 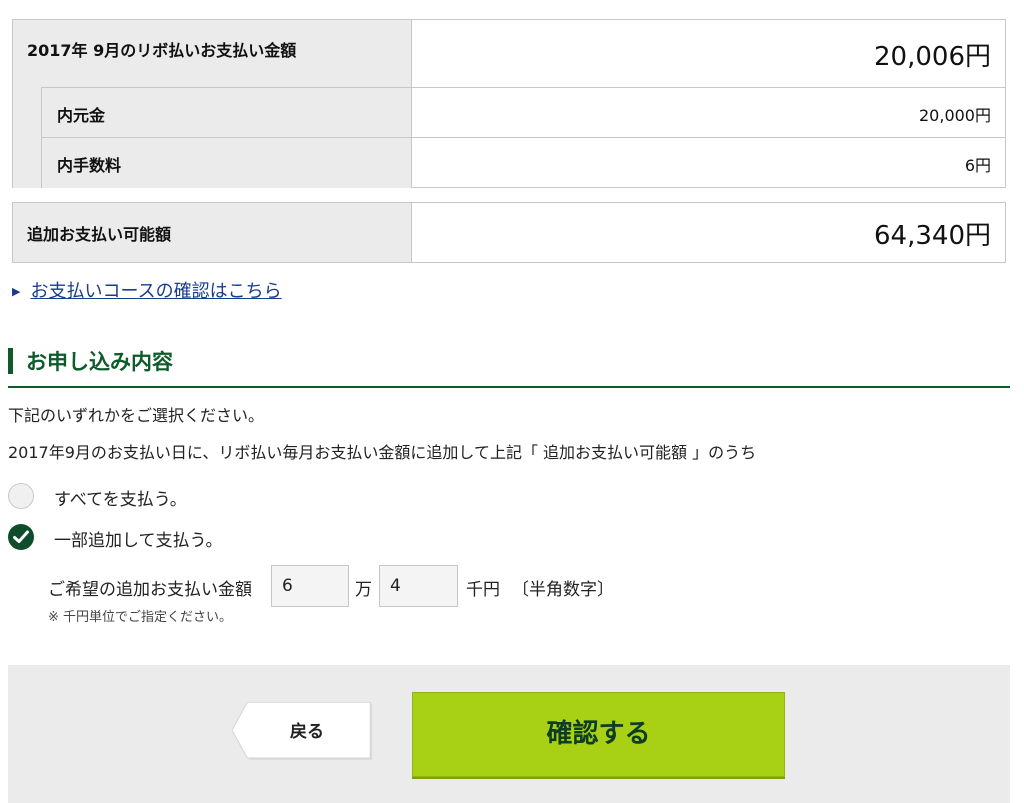 What do you see at coordinates (99, 362) in the screenshot?
I see `section-title: お申し込み内容` at bounding box center [99, 362].